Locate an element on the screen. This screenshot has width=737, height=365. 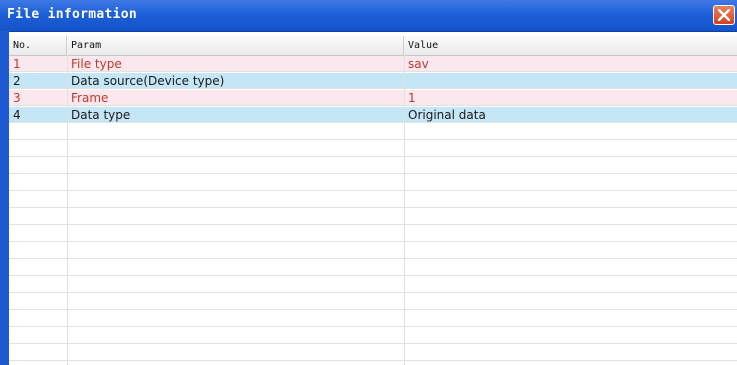
header-param: Param is located at coordinates (235, 45).